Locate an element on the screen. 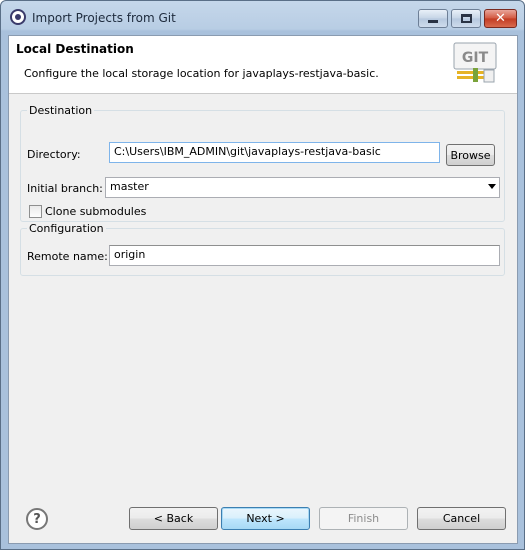 Image resolution: width=525 pixels, height=550 pixels. minimize-icon is located at coordinates (433, 21).